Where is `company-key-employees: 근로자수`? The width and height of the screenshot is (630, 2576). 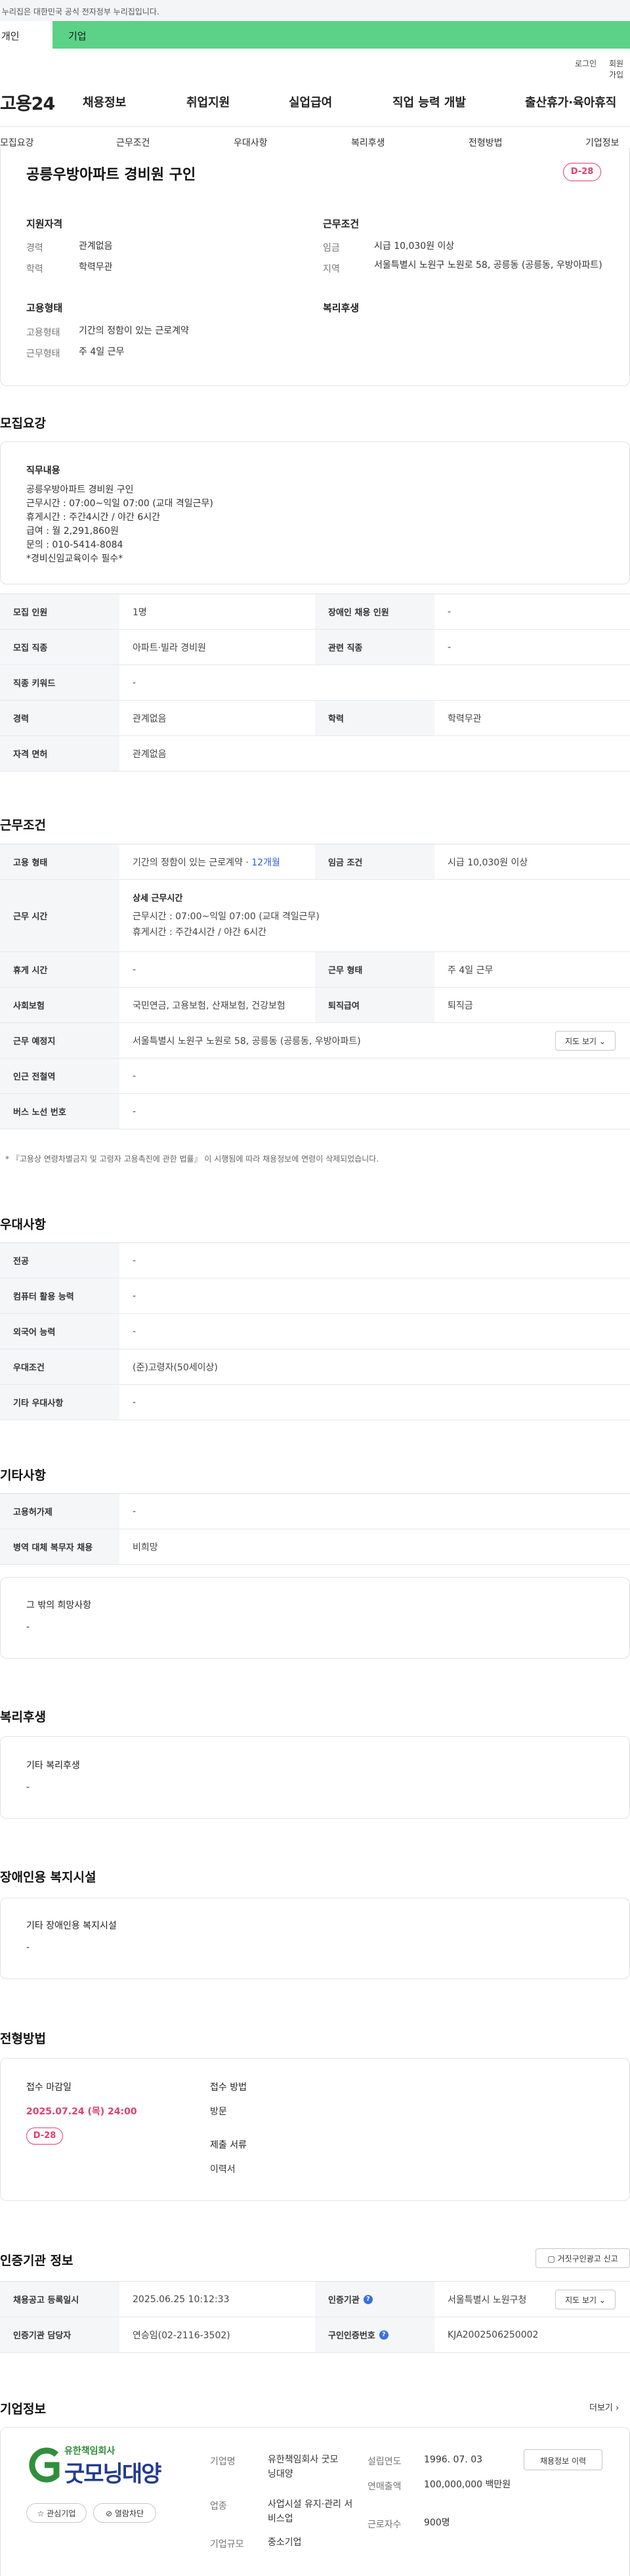
company-key-employees: 근로자수 is located at coordinates (385, 2525).